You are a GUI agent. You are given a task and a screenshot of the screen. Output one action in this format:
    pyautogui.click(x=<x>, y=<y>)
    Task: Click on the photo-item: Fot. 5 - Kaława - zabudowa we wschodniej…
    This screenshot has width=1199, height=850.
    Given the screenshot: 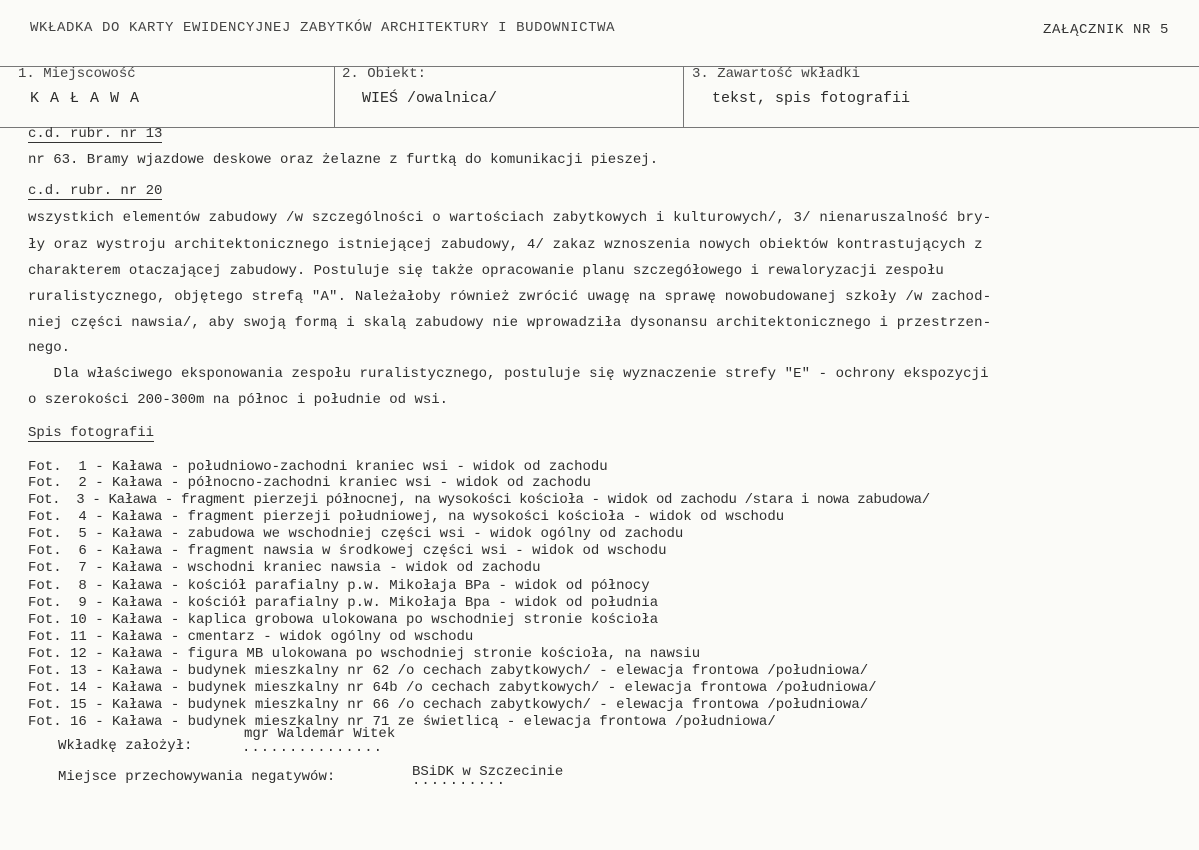 What is the action you would take?
    pyautogui.click(x=356, y=534)
    